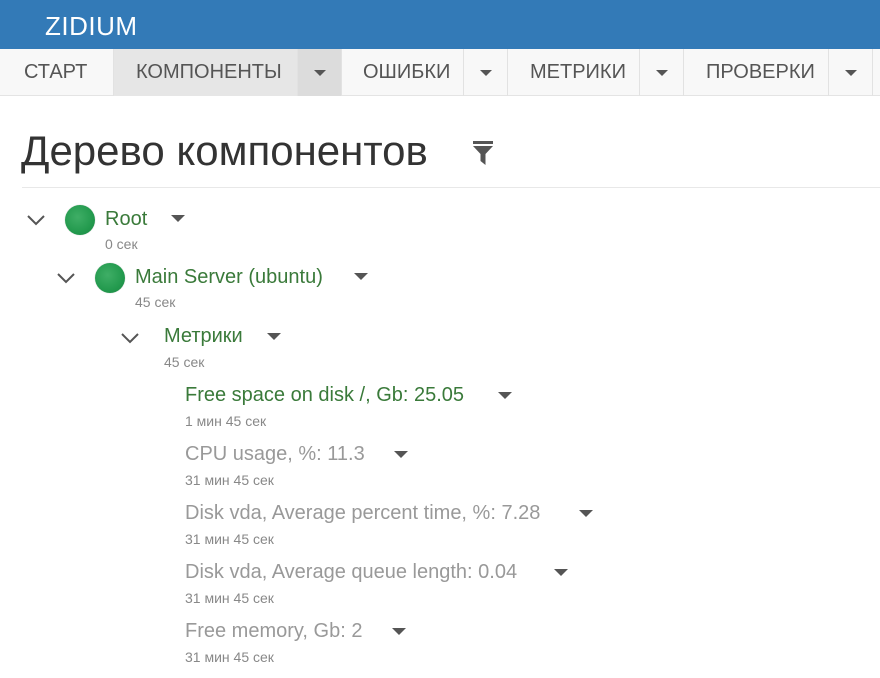 The width and height of the screenshot is (880, 678). Describe the element at coordinates (661, 72) in the screenshot. I see `metrics-dropdown-button` at that location.